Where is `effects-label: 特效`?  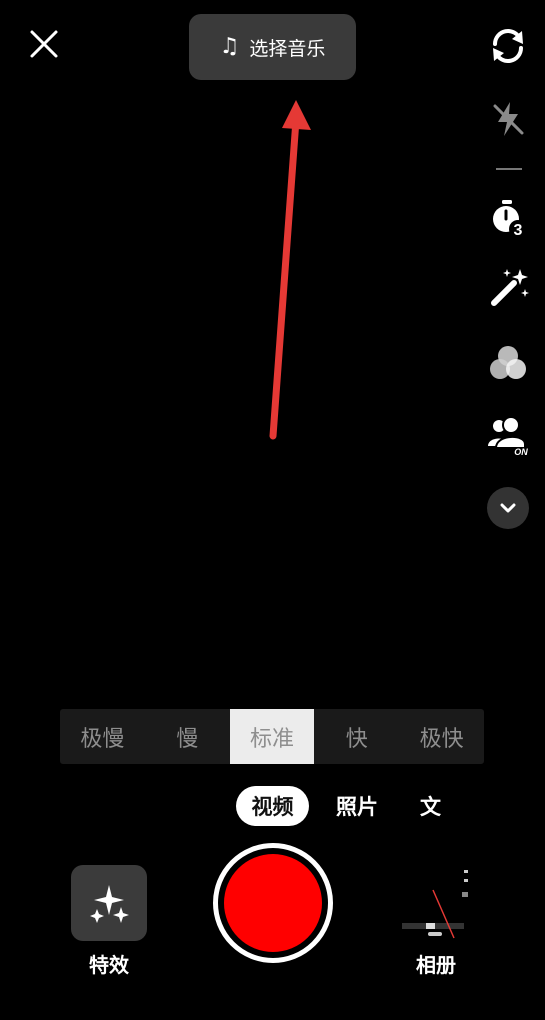
effects-label: 特效 is located at coordinates (109, 965).